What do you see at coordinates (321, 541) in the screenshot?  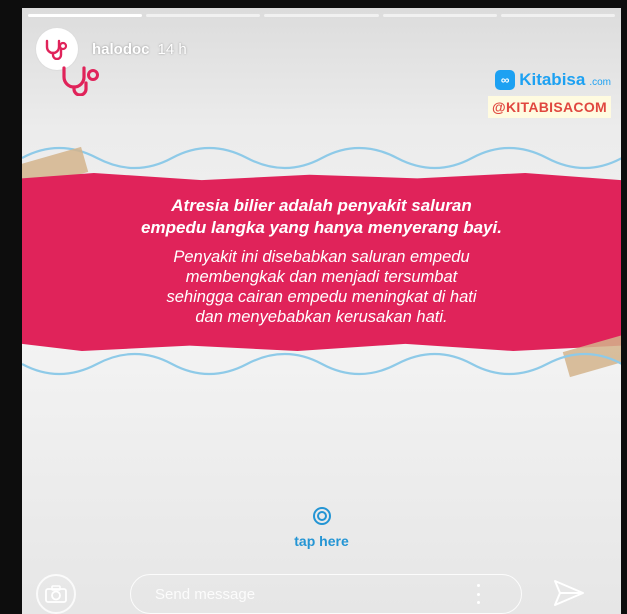 I see `tap-here-label: tap here` at bounding box center [321, 541].